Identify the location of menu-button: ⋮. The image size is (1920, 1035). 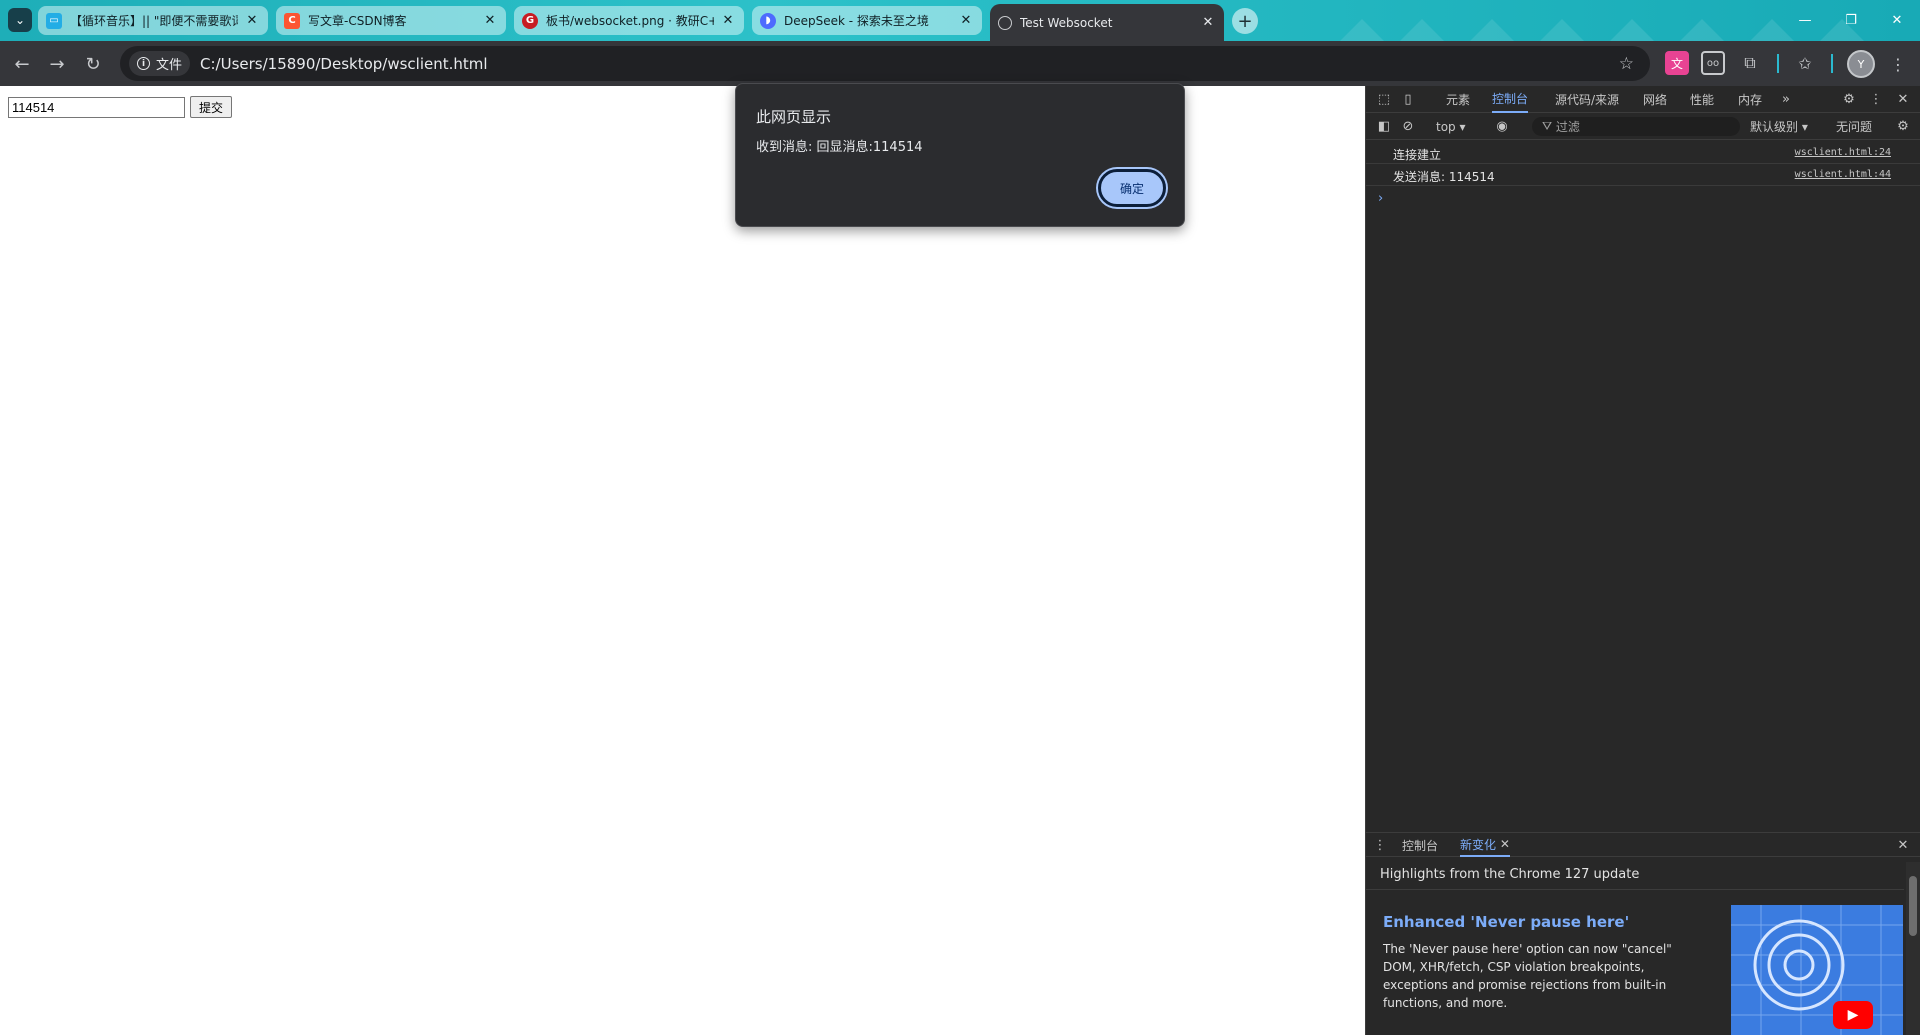
(1898, 64).